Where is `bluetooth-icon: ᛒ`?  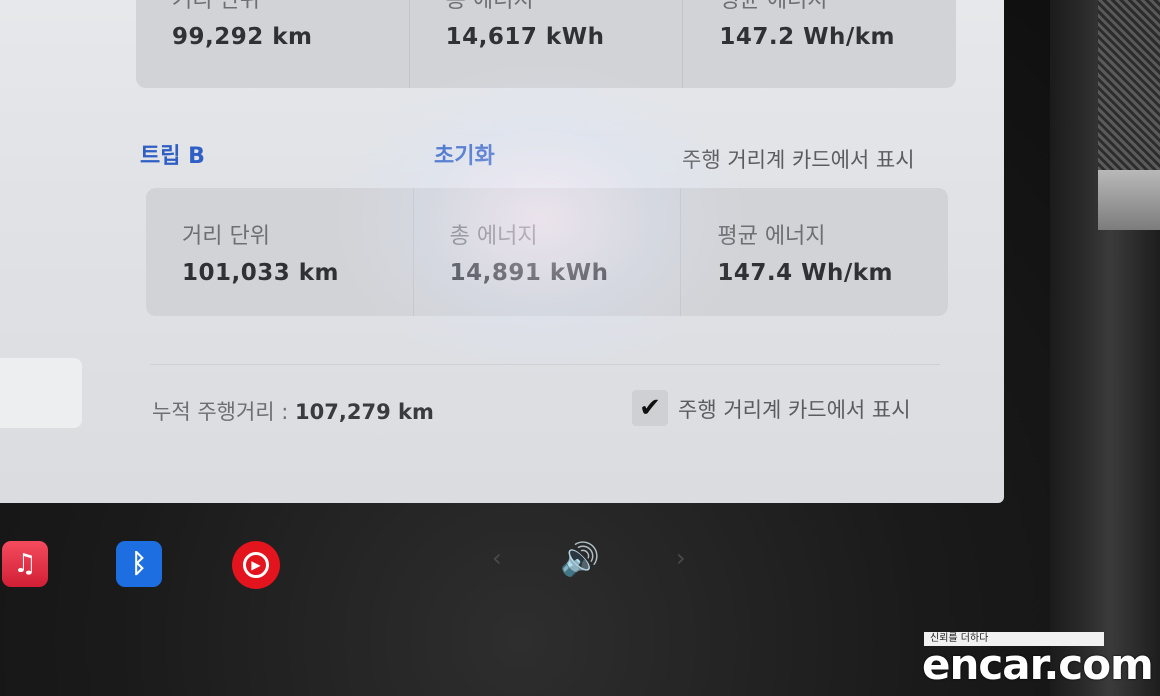 bluetooth-icon: ᛒ is located at coordinates (139, 564).